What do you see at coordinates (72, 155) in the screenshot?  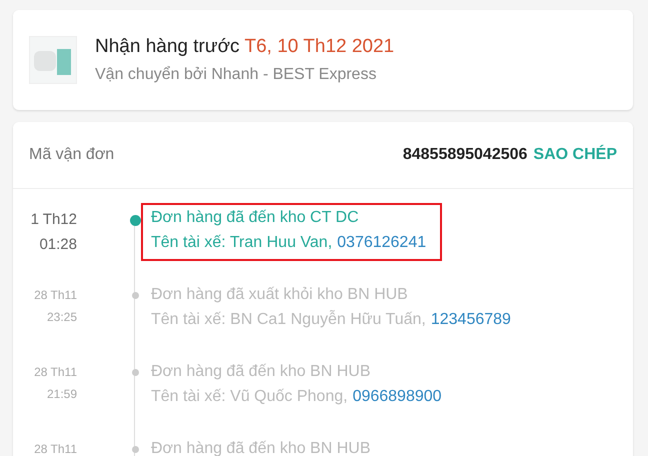 I see `tracking-label: Mã vận đơn` at bounding box center [72, 155].